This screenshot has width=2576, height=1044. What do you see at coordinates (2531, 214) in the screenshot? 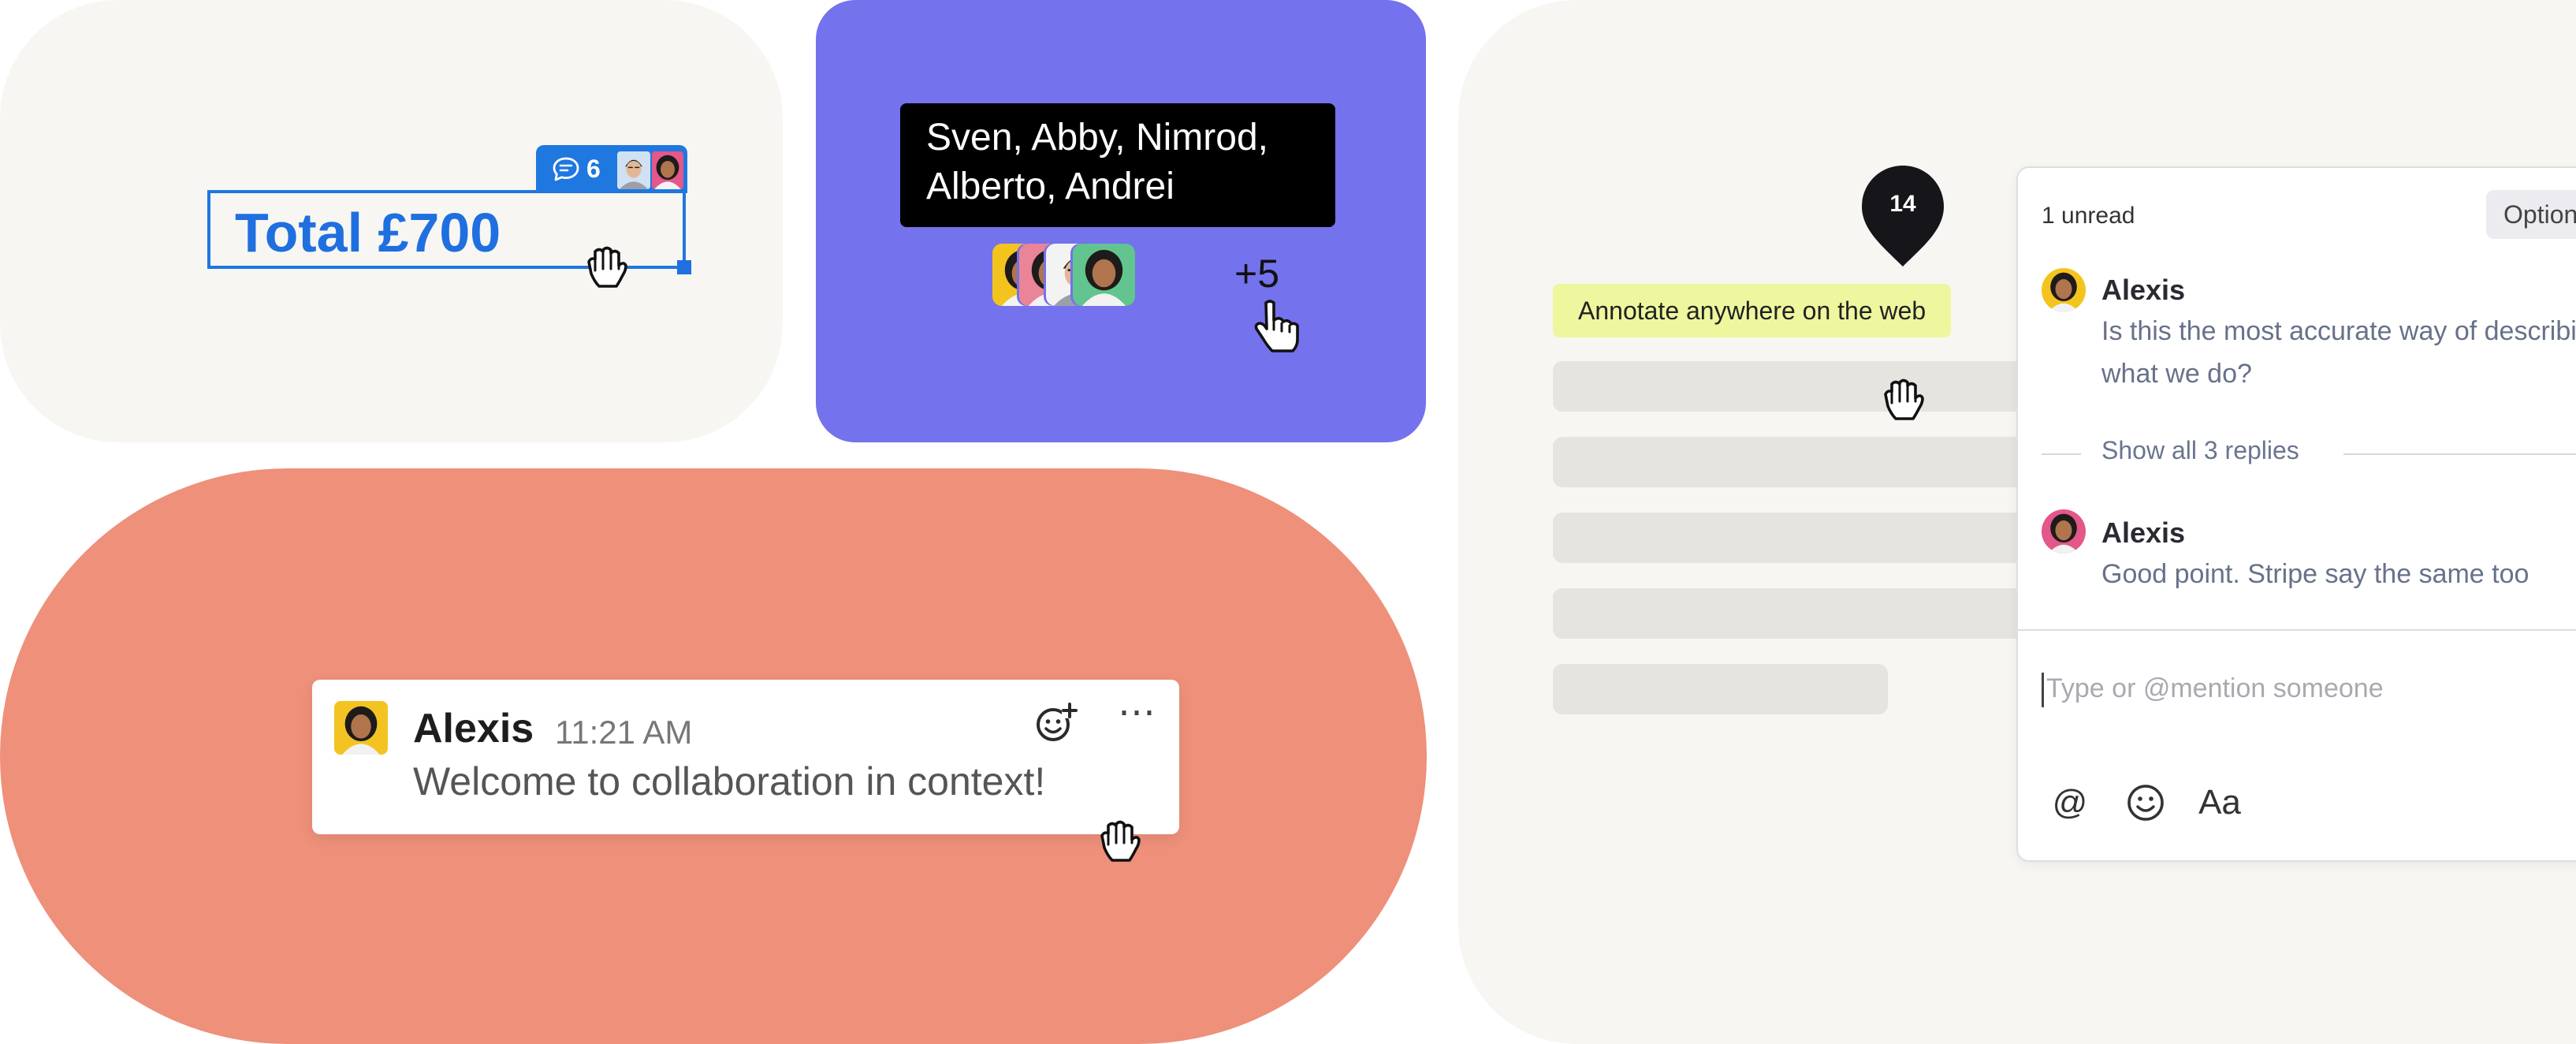
I see `options-button: Options` at bounding box center [2531, 214].